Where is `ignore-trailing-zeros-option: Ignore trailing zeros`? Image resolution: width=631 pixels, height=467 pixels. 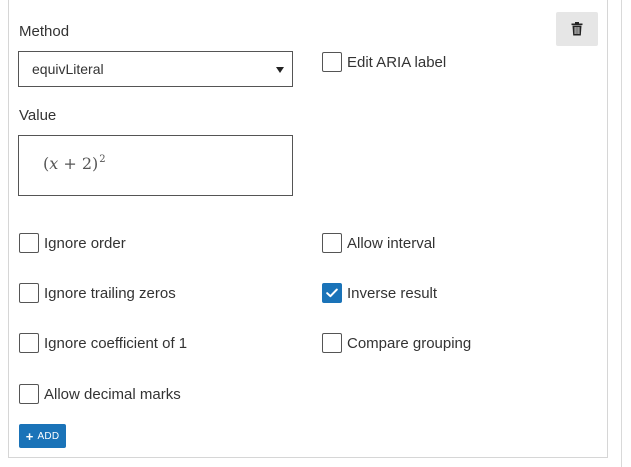
ignore-trailing-zeros-option: Ignore trailing zeros is located at coordinates (97, 293).